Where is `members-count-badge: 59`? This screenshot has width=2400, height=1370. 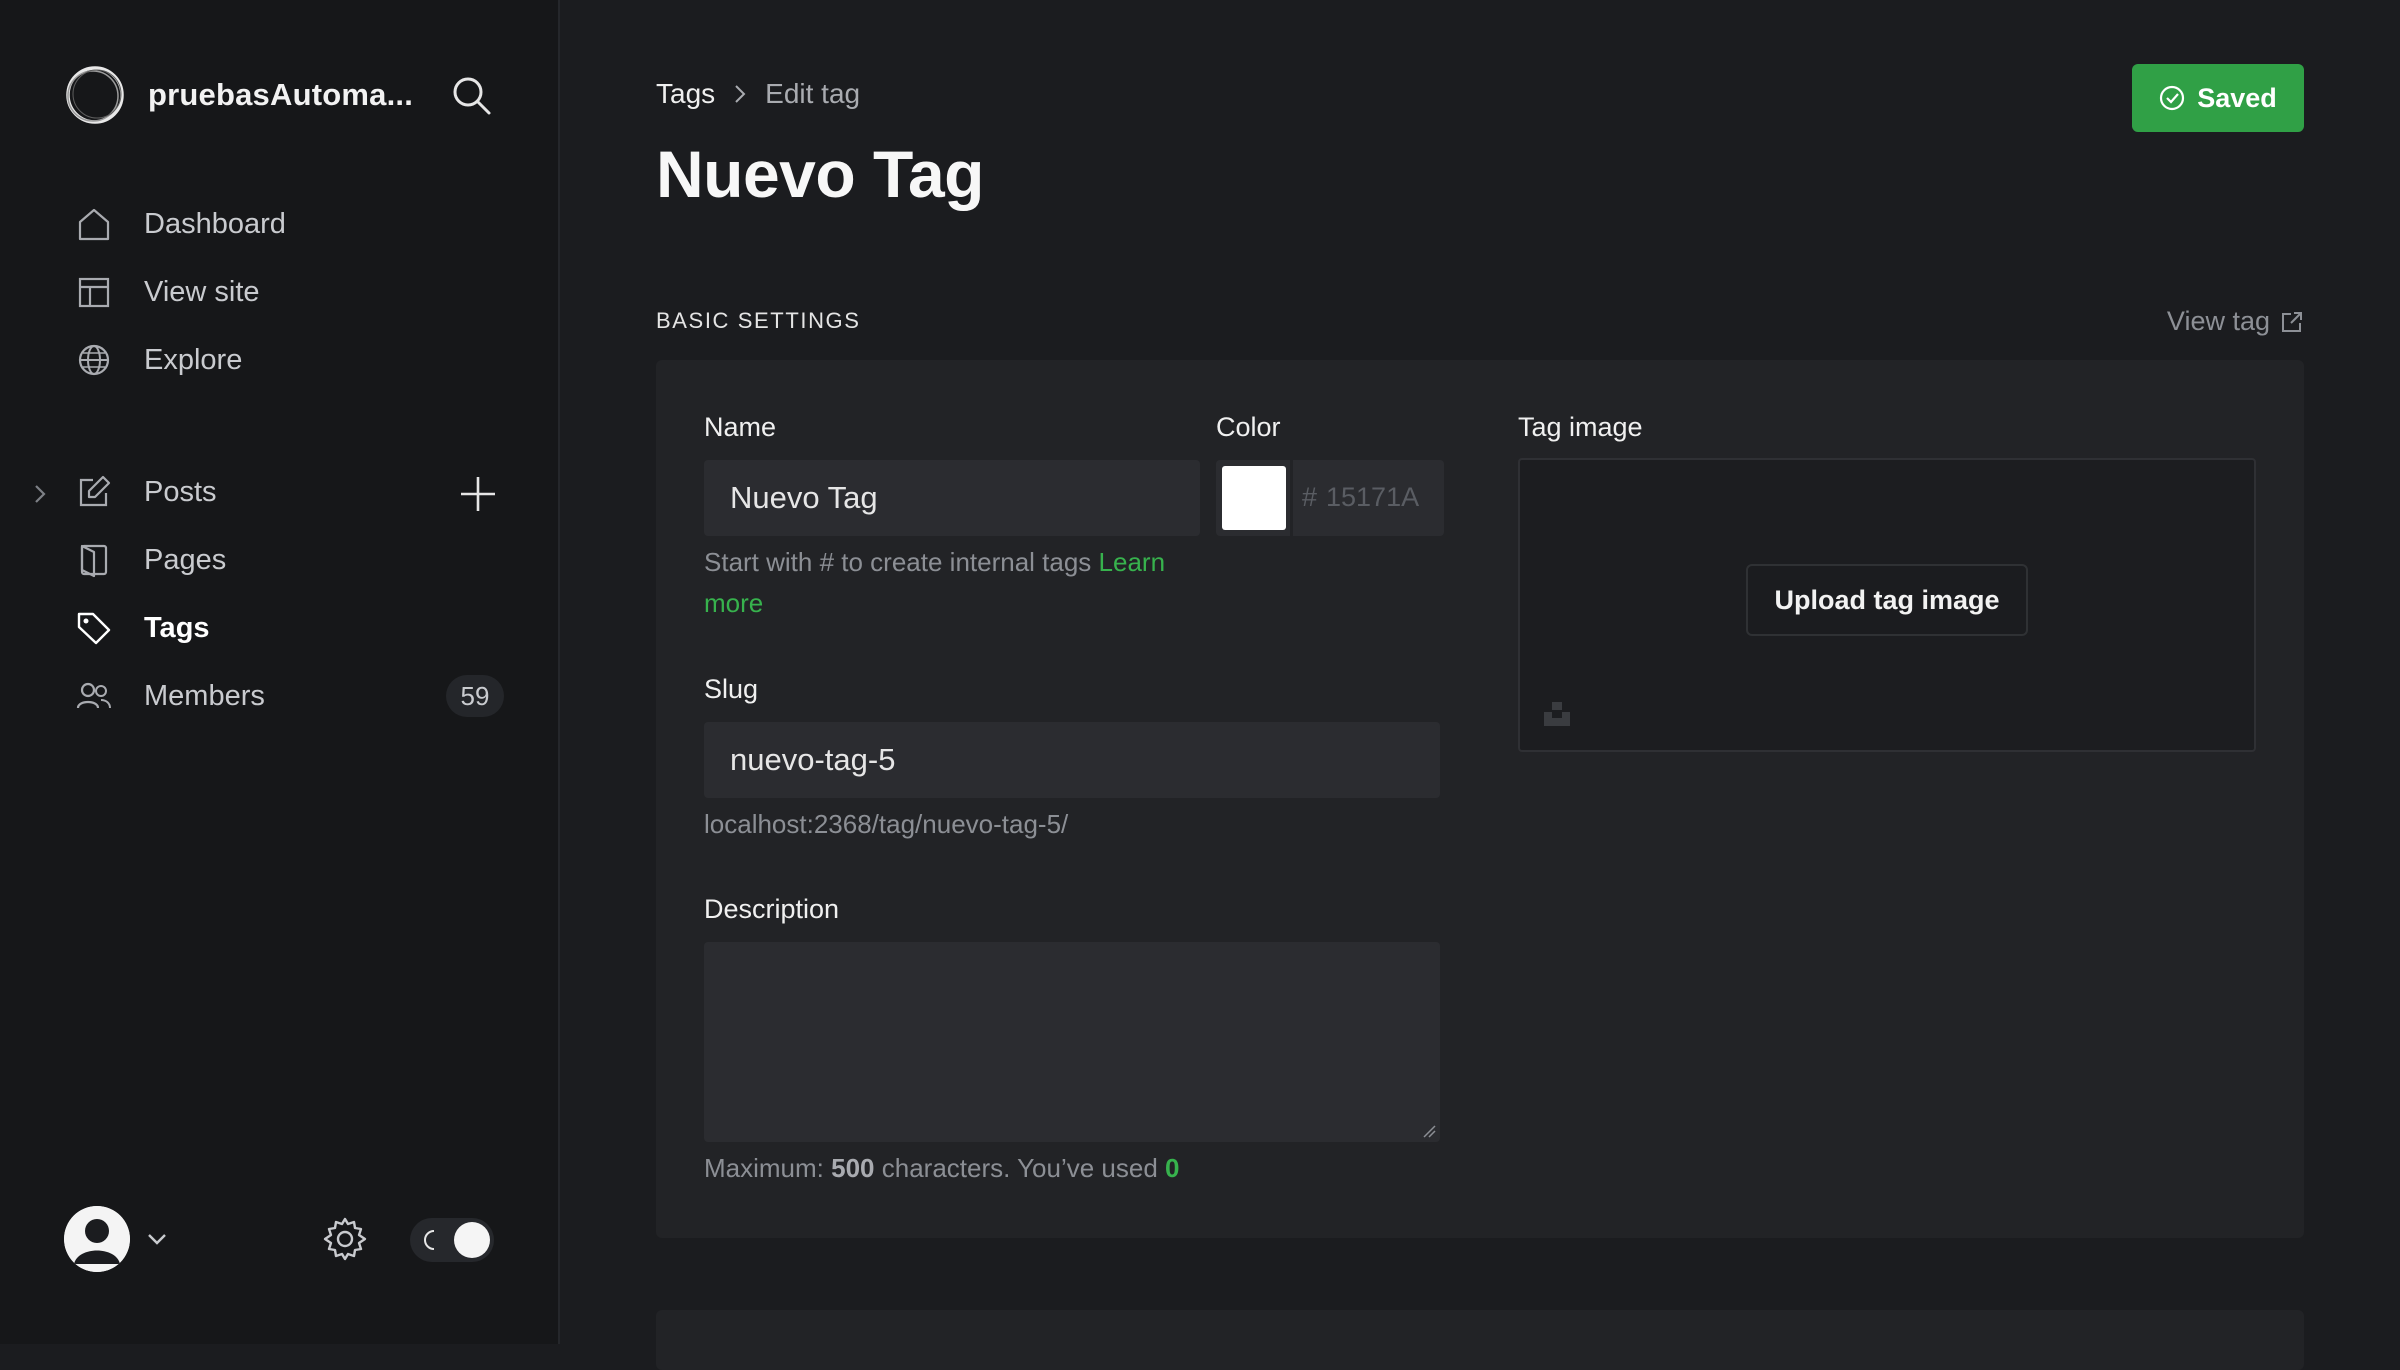 members-count-badge: 59 is located at coordinates (475, 696).